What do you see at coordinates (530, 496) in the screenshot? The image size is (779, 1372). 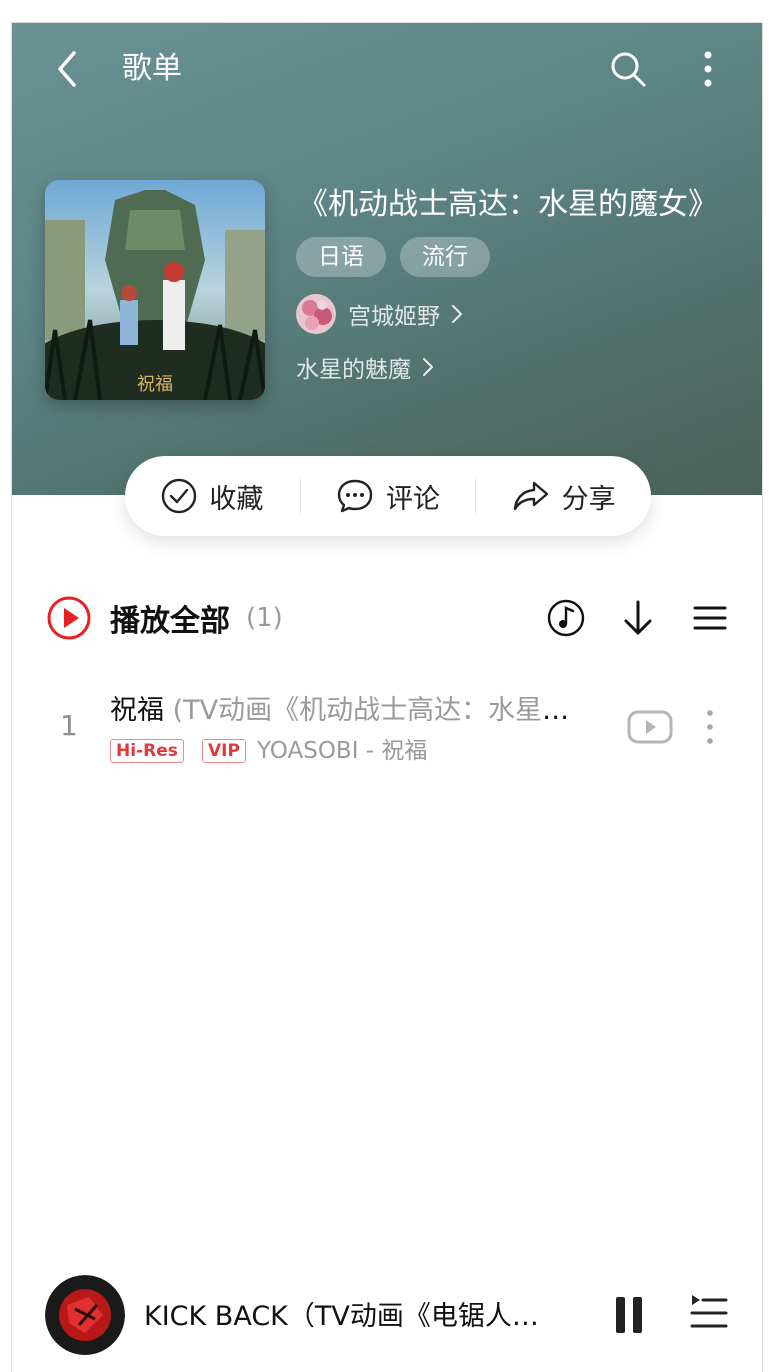 I see `share-icon` at bounding box center [530, 496].